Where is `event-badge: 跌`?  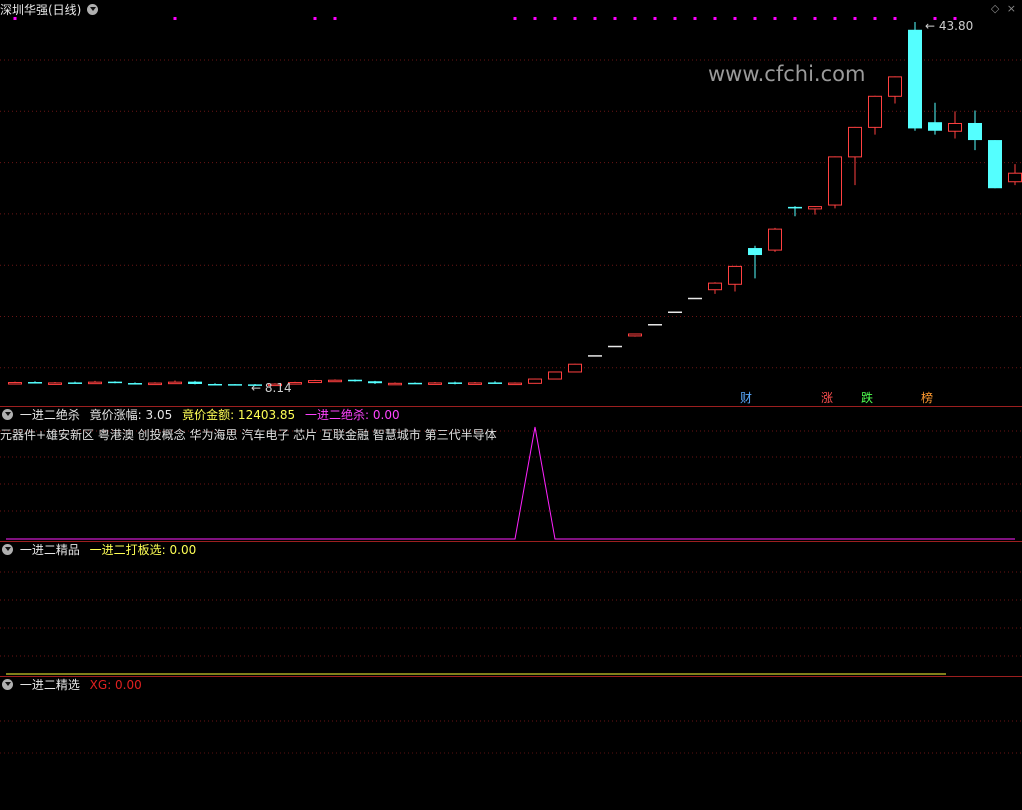
event-badge: 跌 is located at coordinates (867, 398).